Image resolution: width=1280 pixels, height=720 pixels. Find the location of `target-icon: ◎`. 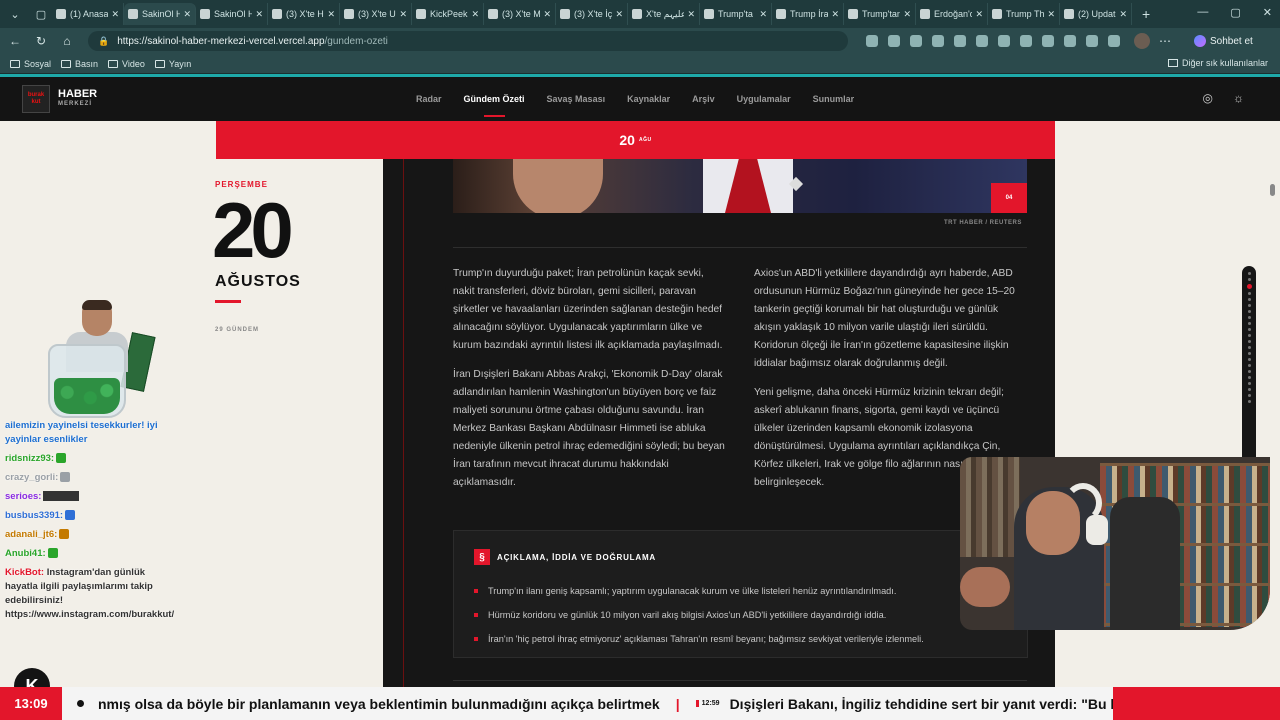

target-icon: ◎ is located at coordinates (1208, 98).